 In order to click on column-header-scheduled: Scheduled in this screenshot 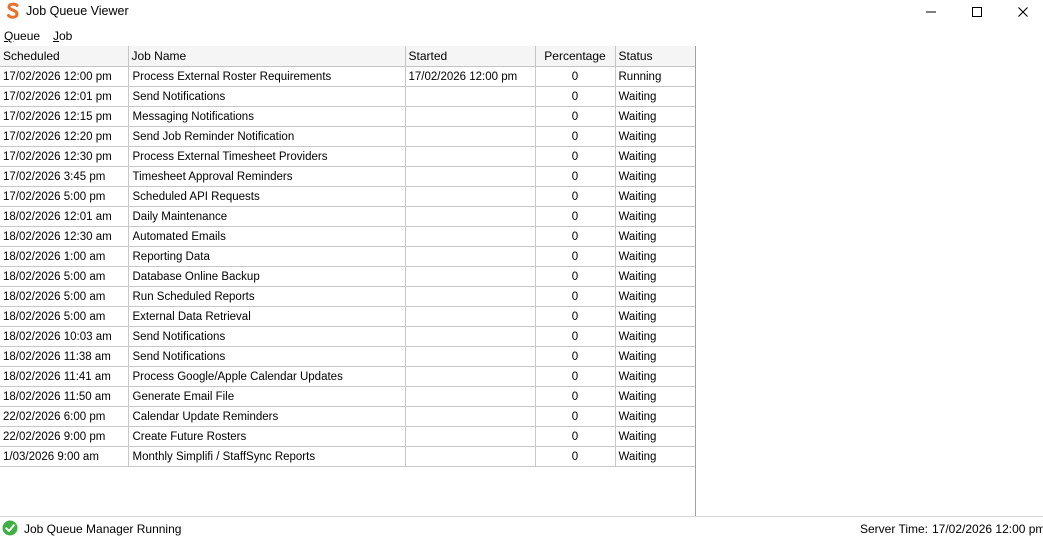, I will do `click(64, 56)`.